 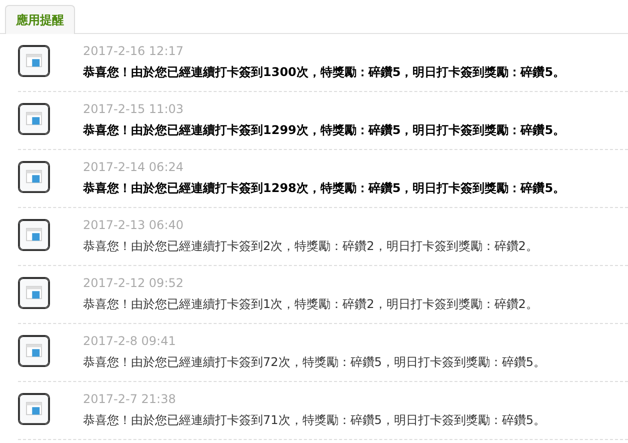 I want to click on notification-message: 恭喜您！由於您已經連續打卡簽到1300次，特獎勵：碎鑽5，明日打卡簽到獎勵：碎鑽5。, so click(x=324, y=72).